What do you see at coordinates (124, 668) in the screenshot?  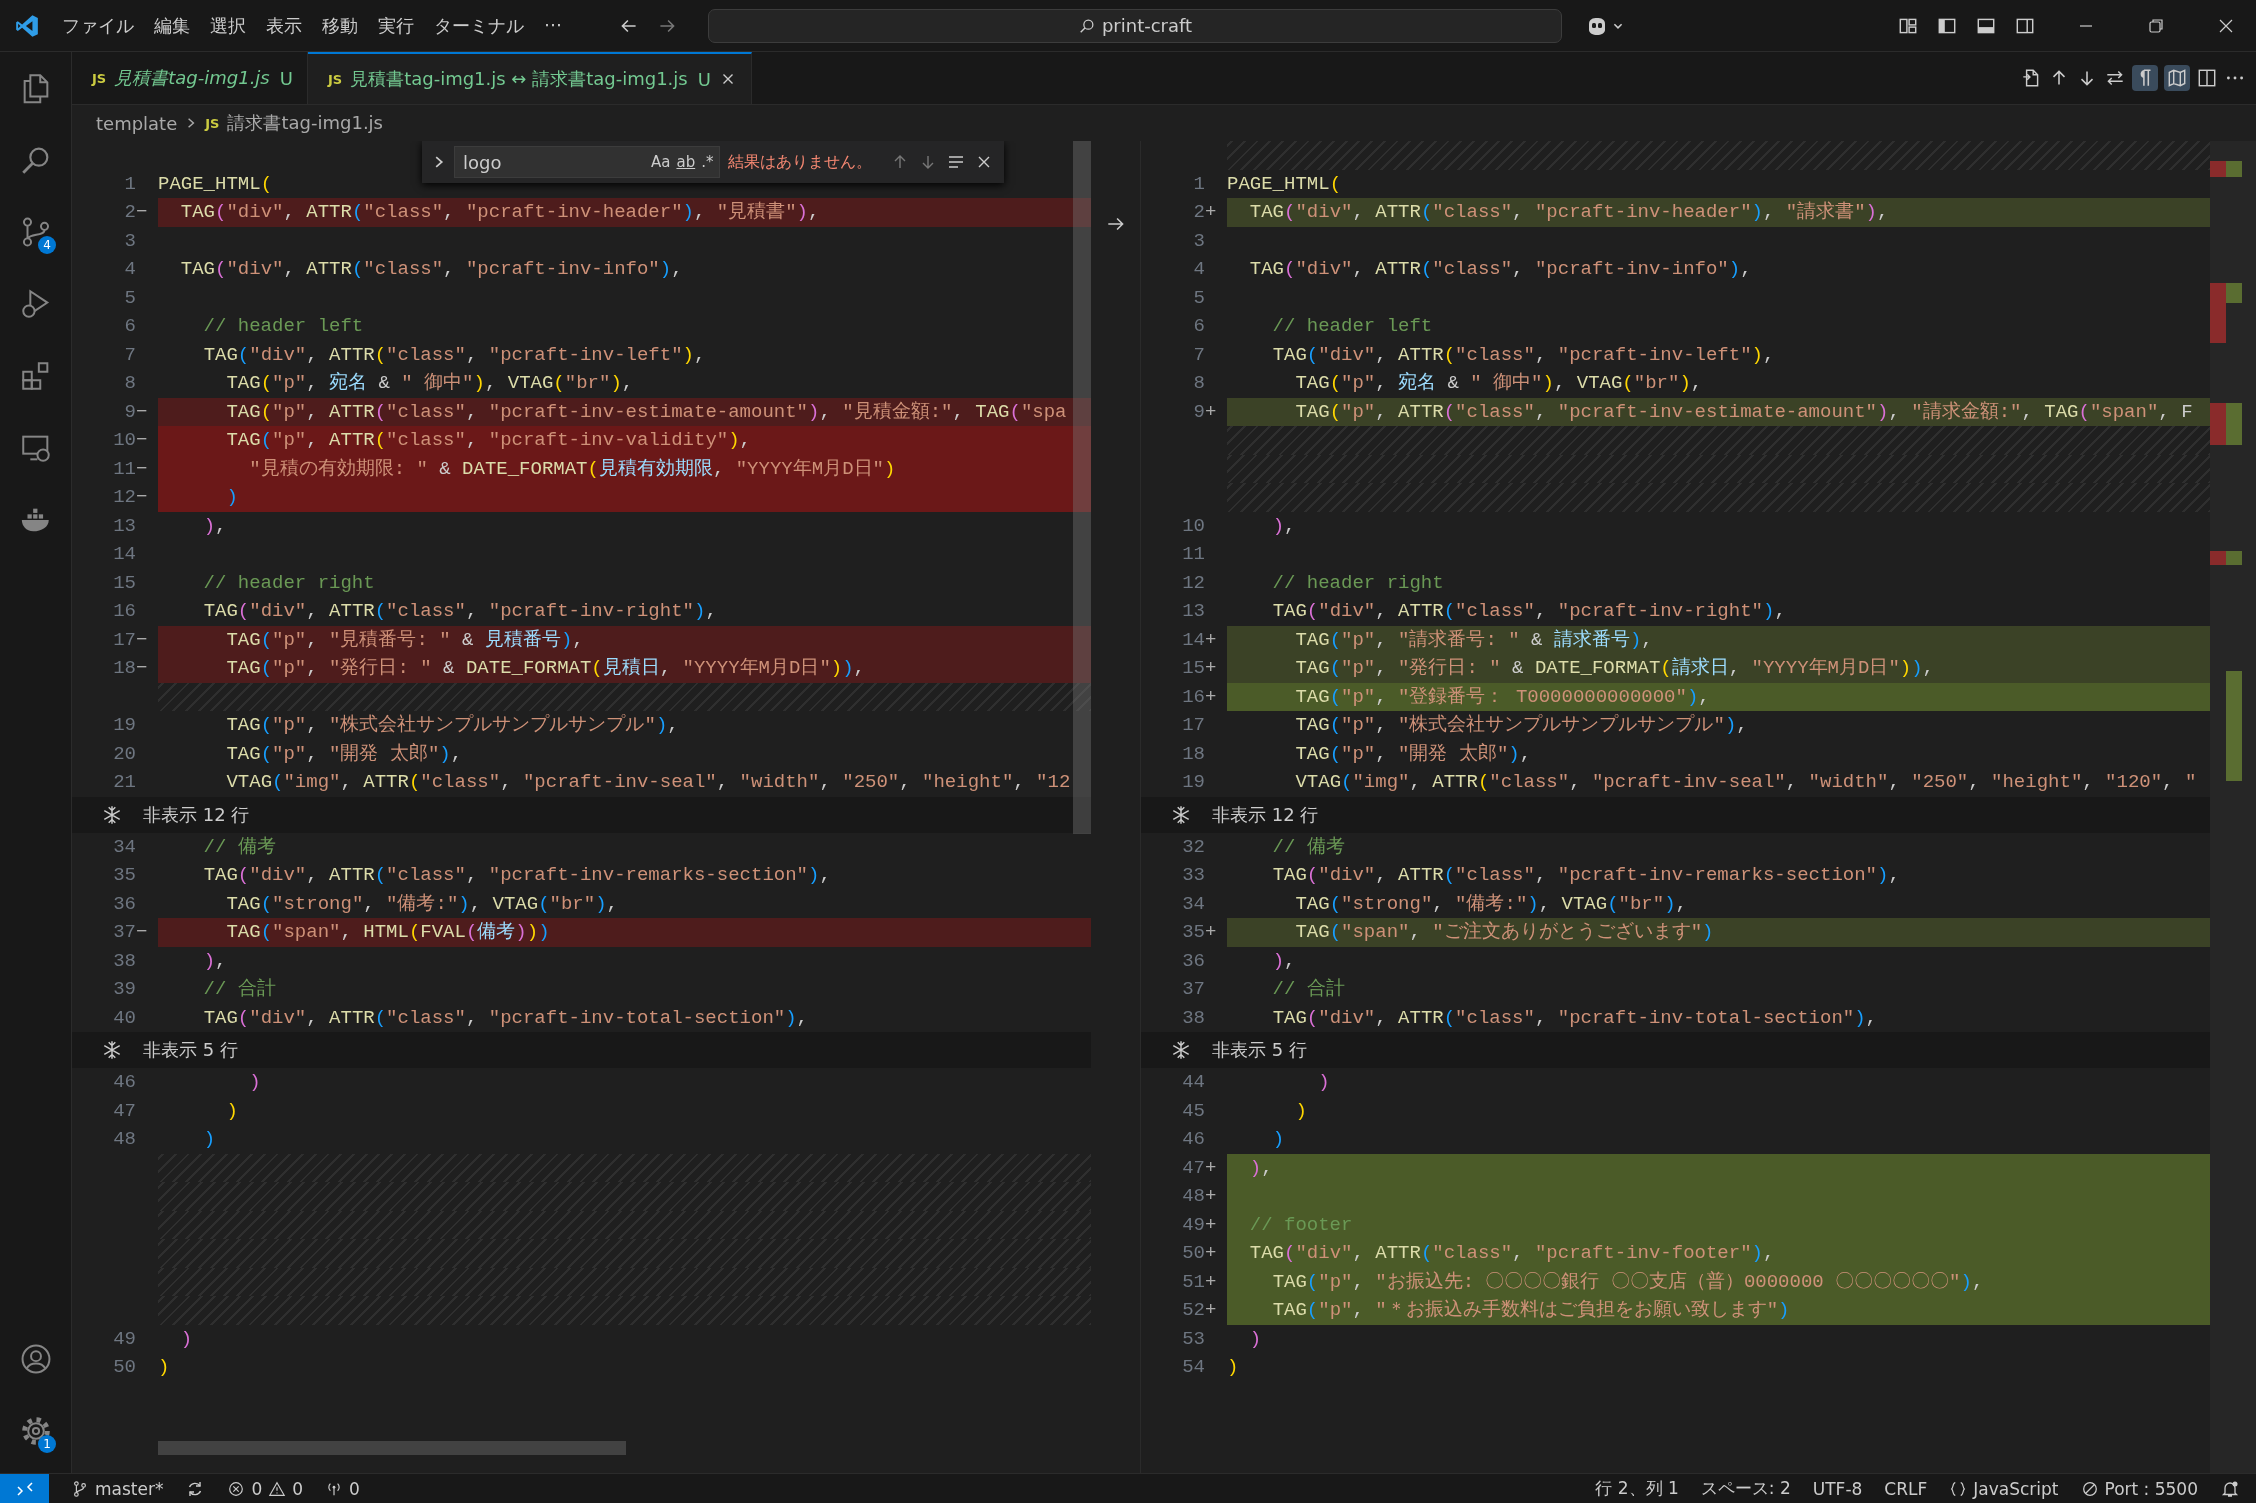 I see `line-number: 18` at bounding box center [124, 668].